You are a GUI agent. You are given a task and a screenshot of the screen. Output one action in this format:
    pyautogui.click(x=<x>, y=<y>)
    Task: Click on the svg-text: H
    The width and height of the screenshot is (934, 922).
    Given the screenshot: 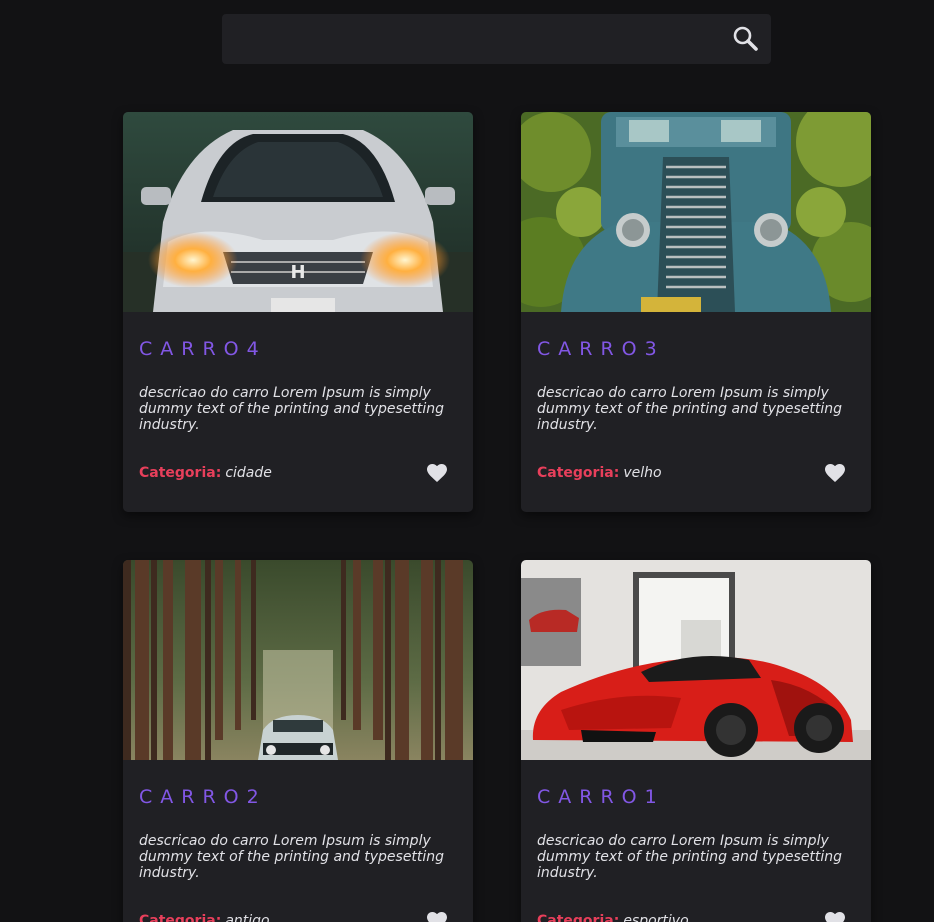 What is the action you would take?
    pyautogui.click(x=297, y=272)
    